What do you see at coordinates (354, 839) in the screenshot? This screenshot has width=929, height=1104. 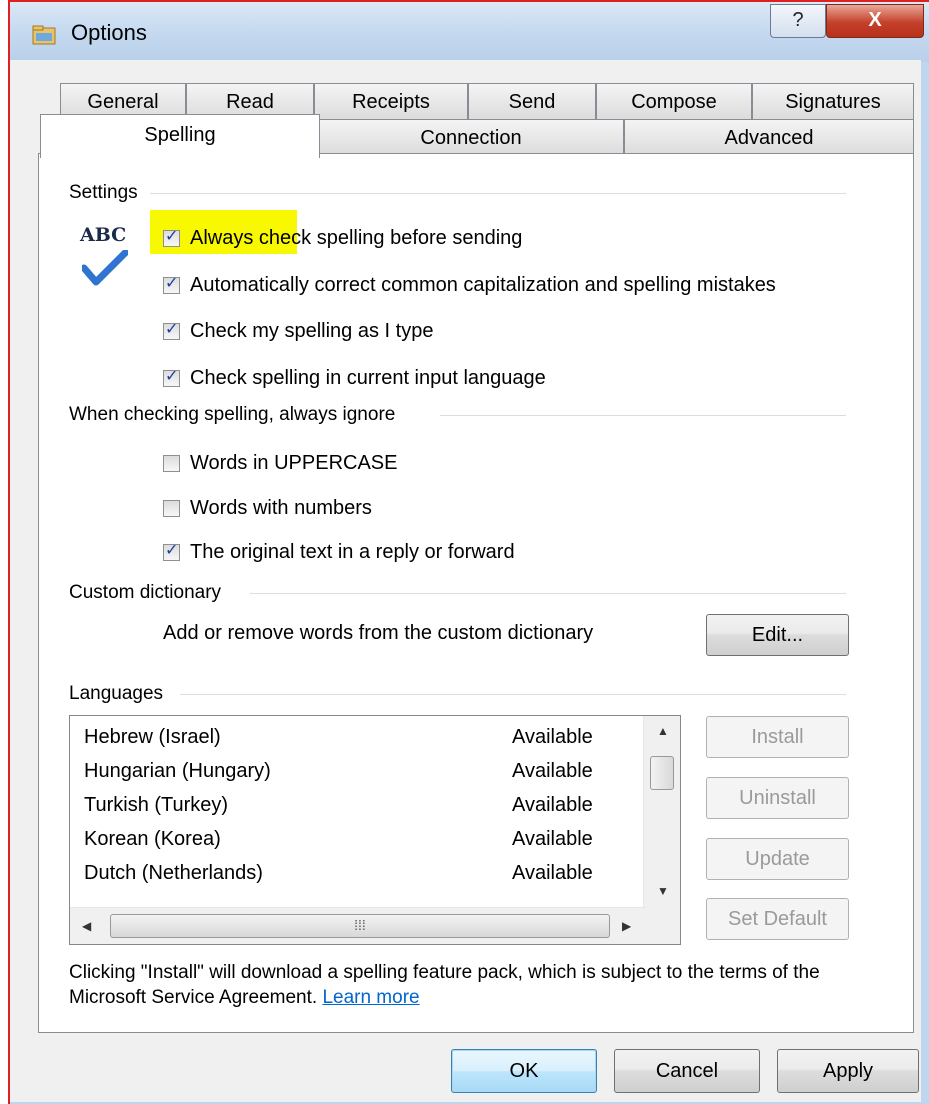 I see `list-item: Korean (Korea) Available` at bounding box center [354, 839].